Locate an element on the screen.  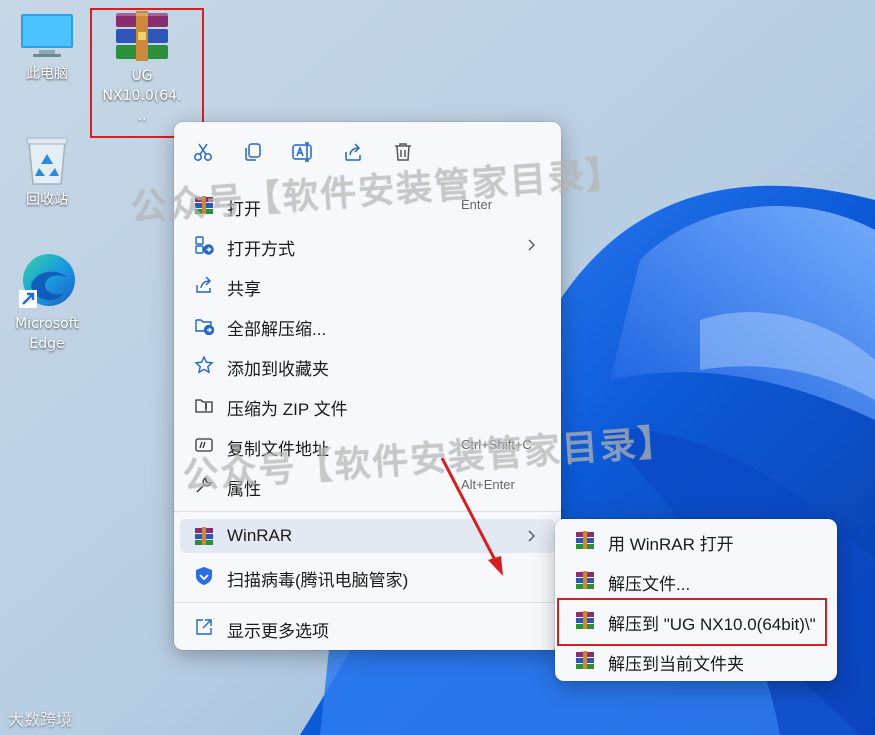
annotation-arrow is located at coordinates (471, 516).